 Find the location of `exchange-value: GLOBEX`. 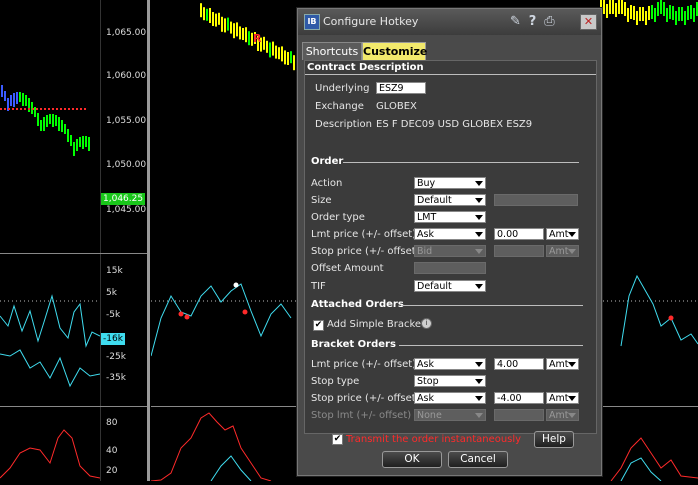

exchange-value: GLOBEX is located at coordinates (396, 106).